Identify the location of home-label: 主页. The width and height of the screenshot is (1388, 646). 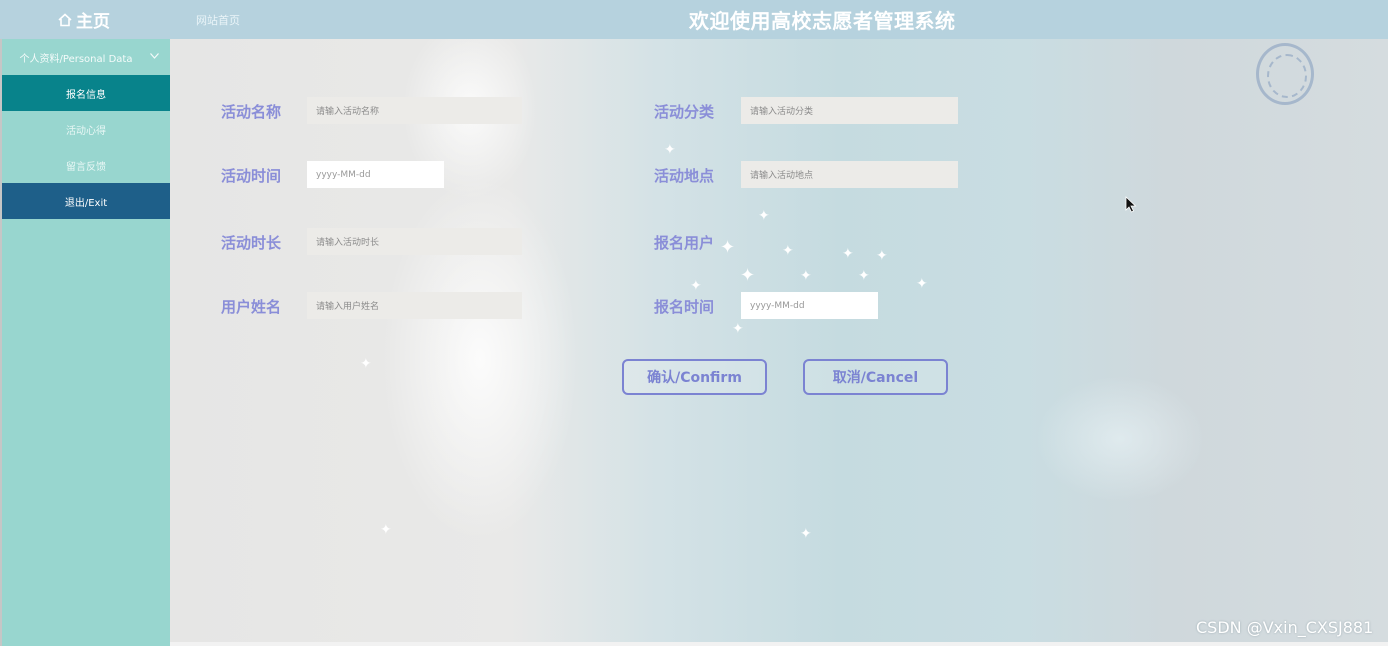
(93, 22).